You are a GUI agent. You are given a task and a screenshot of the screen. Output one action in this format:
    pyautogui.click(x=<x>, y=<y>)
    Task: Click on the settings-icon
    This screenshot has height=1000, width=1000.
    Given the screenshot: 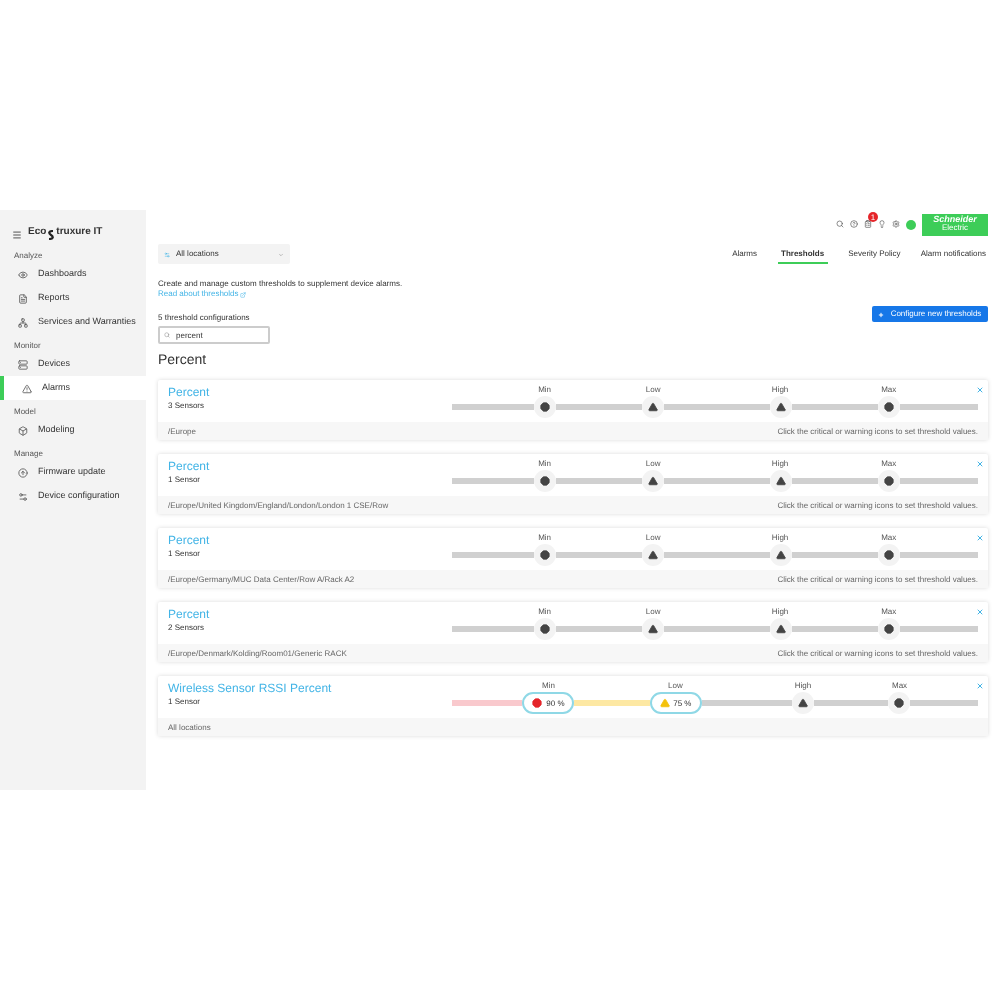 What is the action you would take?
    pyautogui.click(x=896, y=224)
    